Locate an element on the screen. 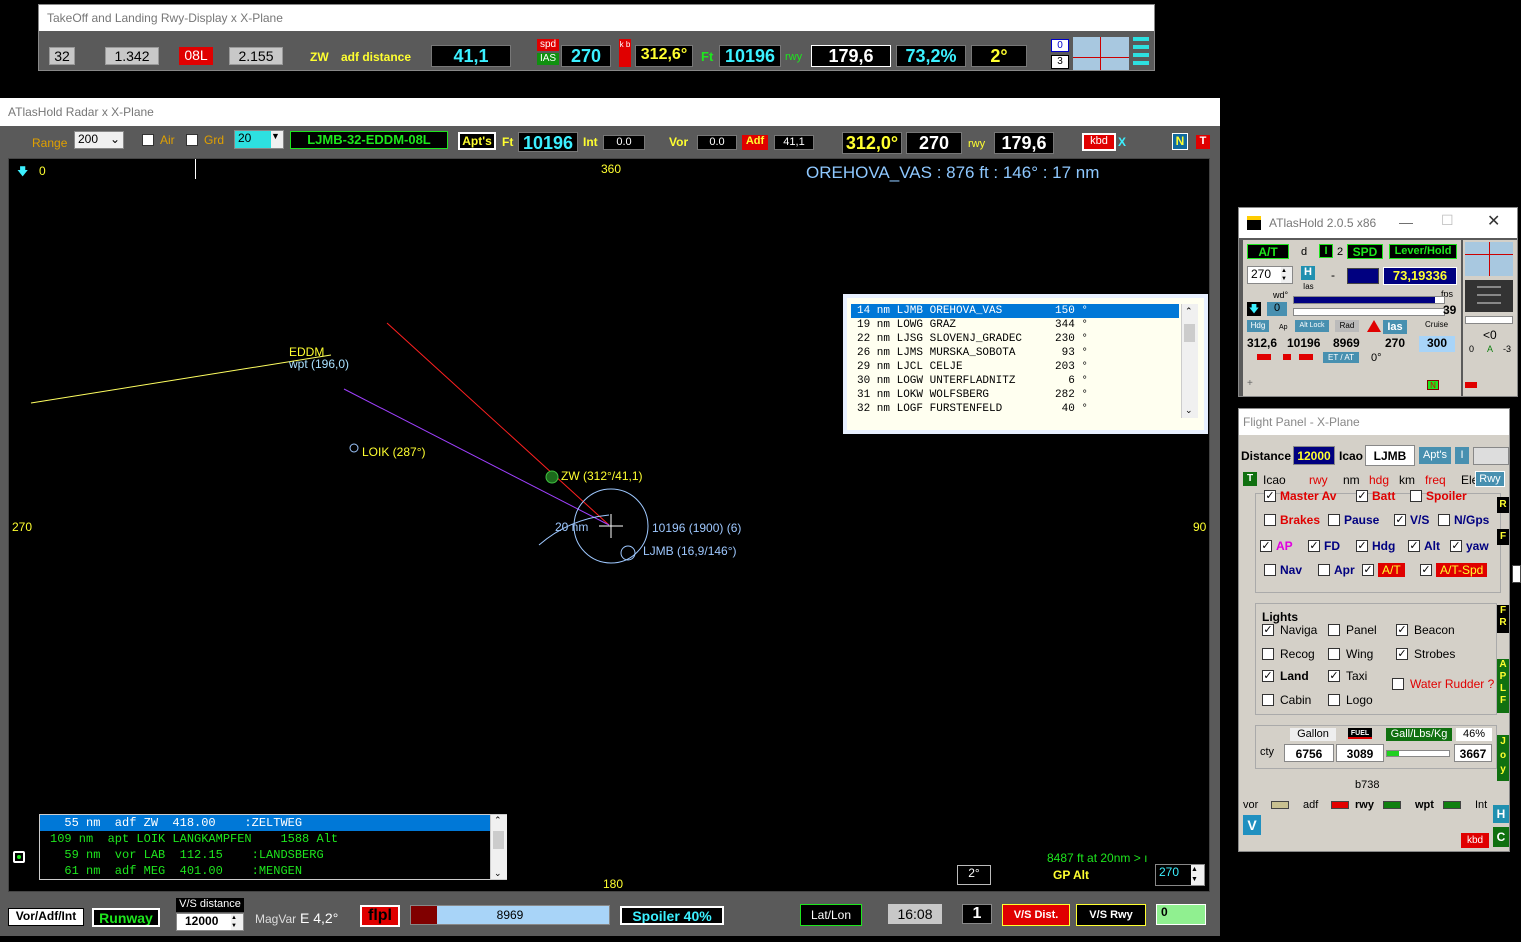  spd-button: SPD is located at coordinates (1365, 251).